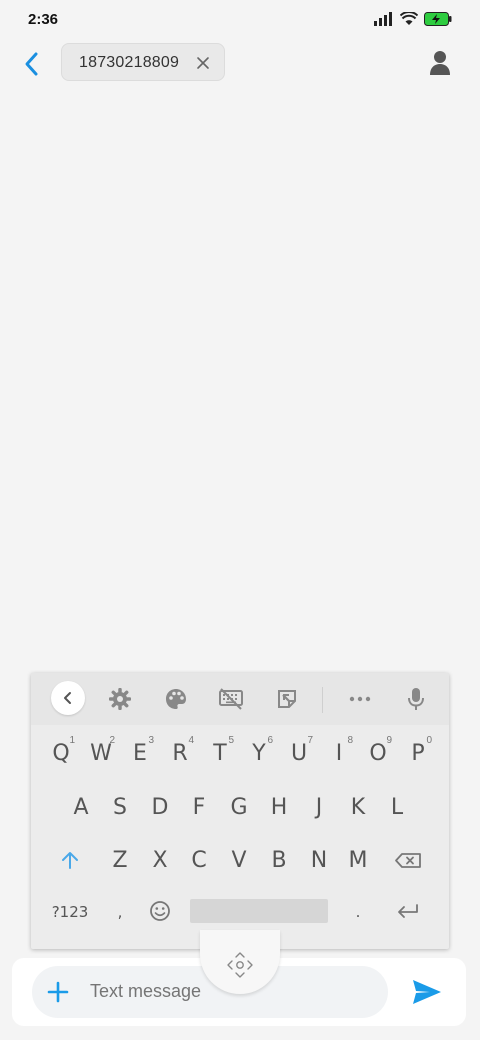  I want to click on key-label: W, so click(101, 753).